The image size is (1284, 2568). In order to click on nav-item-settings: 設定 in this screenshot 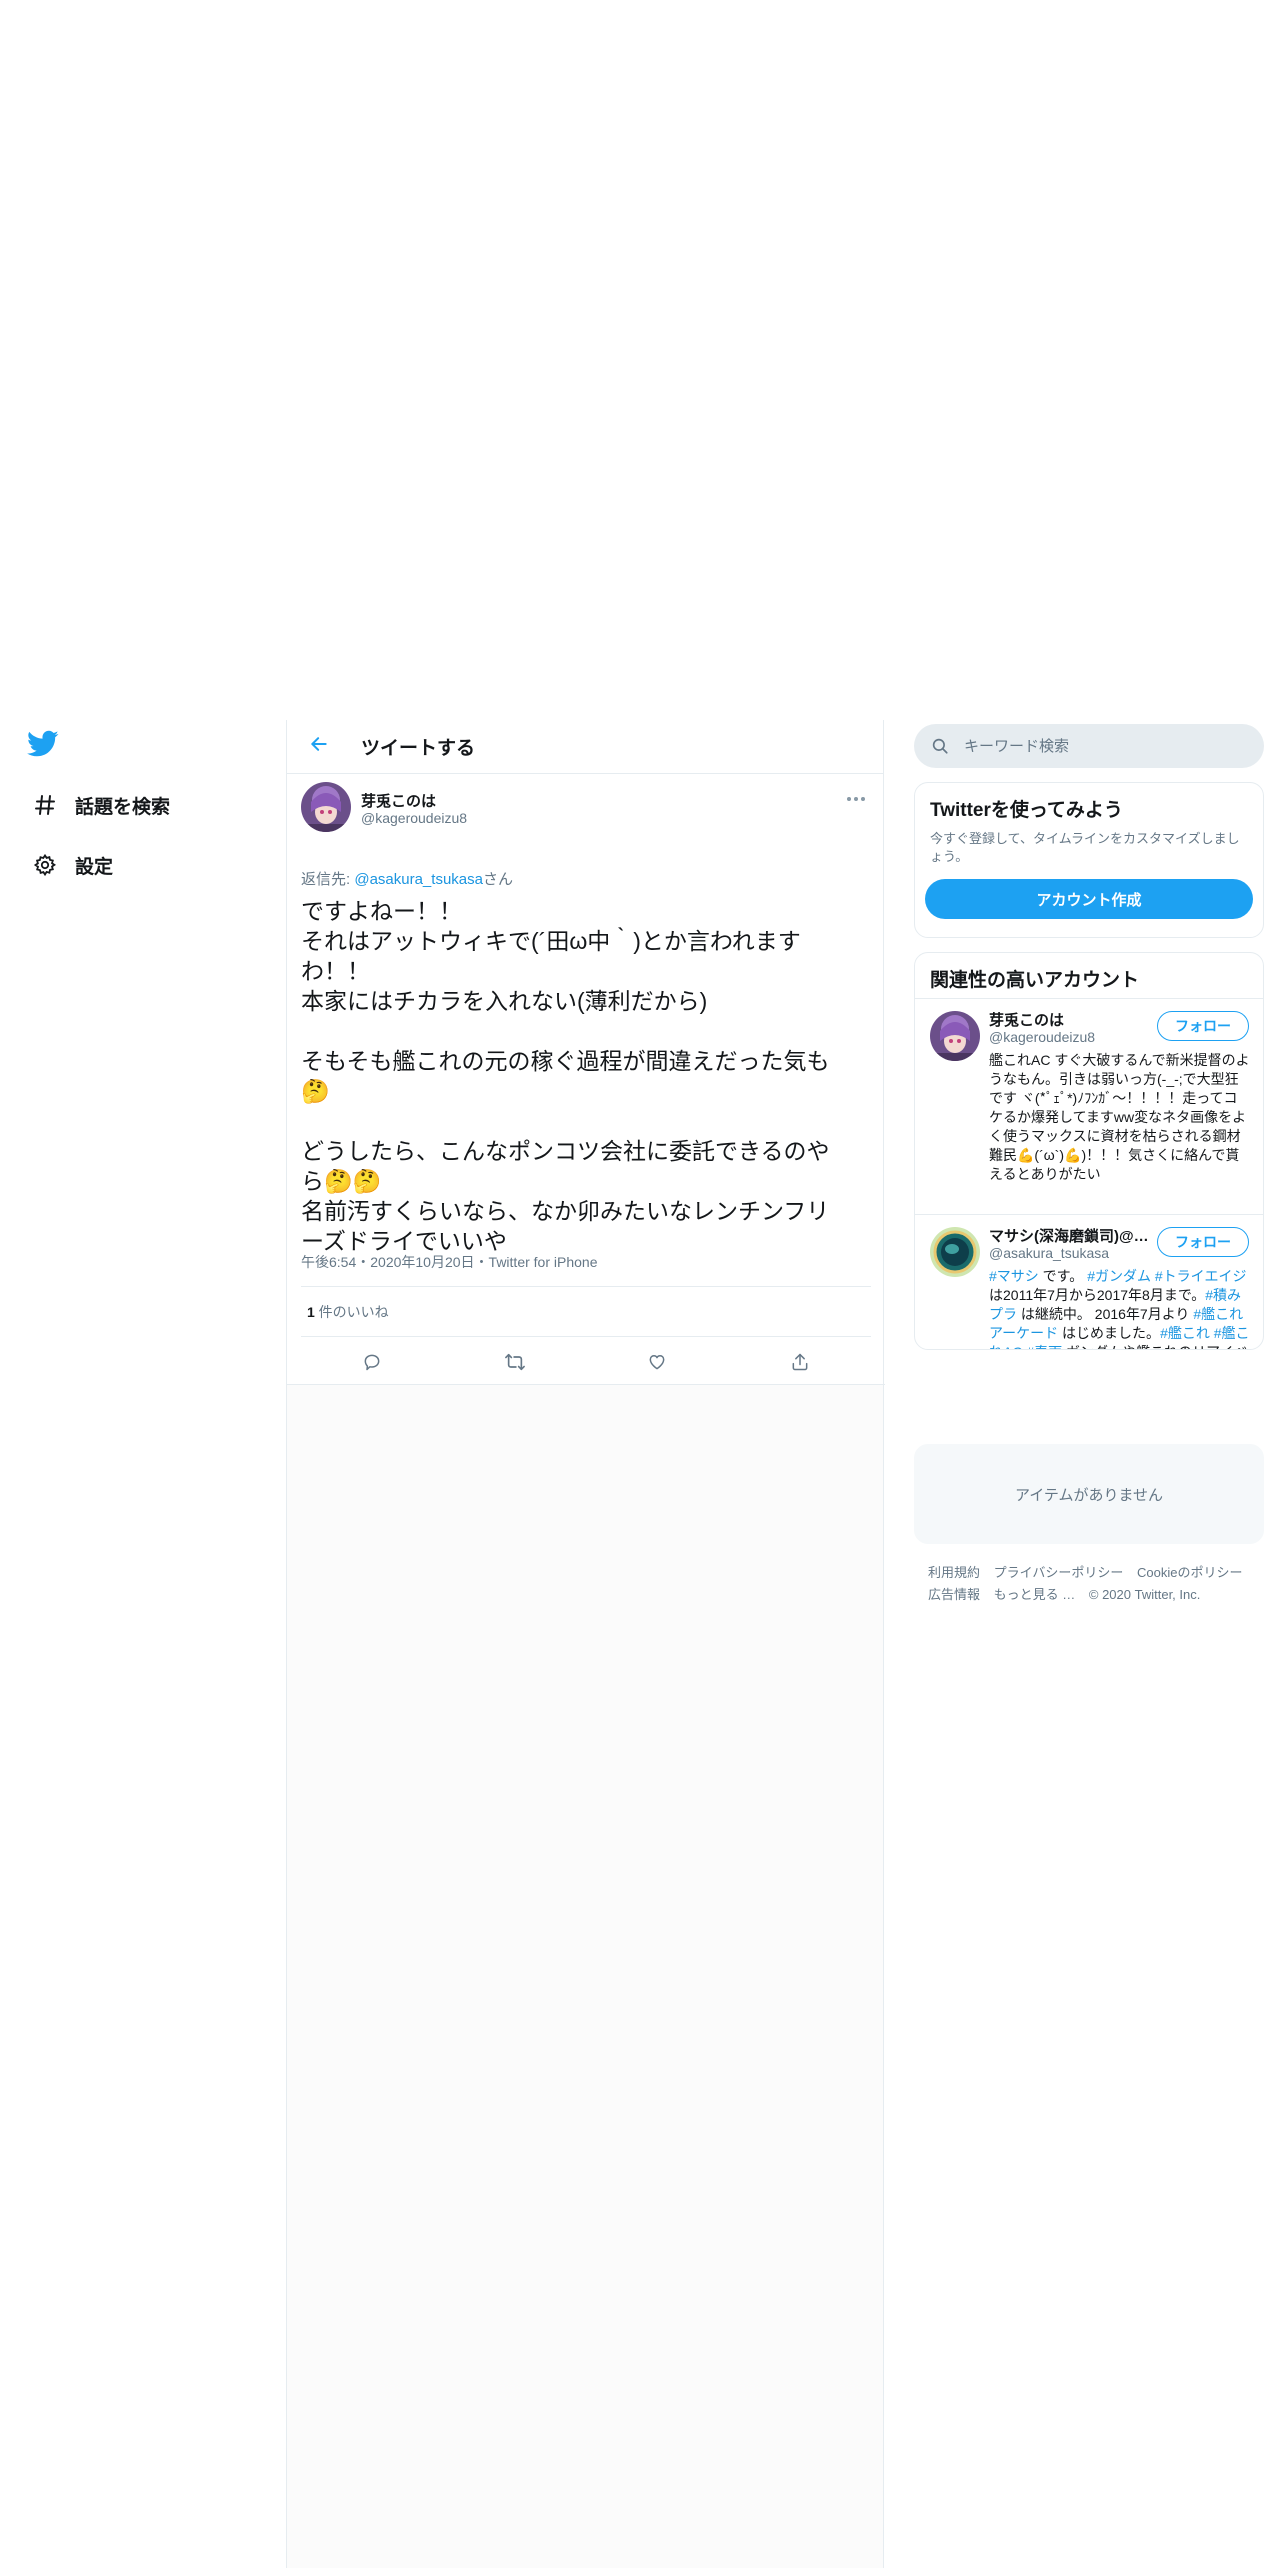, I will do `click(71, 865)`.